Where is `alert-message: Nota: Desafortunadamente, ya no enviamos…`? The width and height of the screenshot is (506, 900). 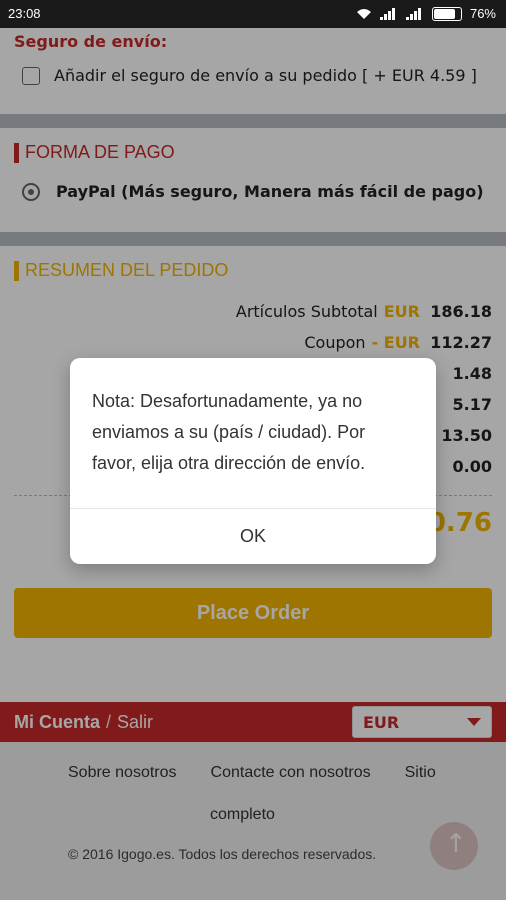 alert-message: Nota: Desafortunadamente, ya no enviamos… is located at coordinates (229, 432).